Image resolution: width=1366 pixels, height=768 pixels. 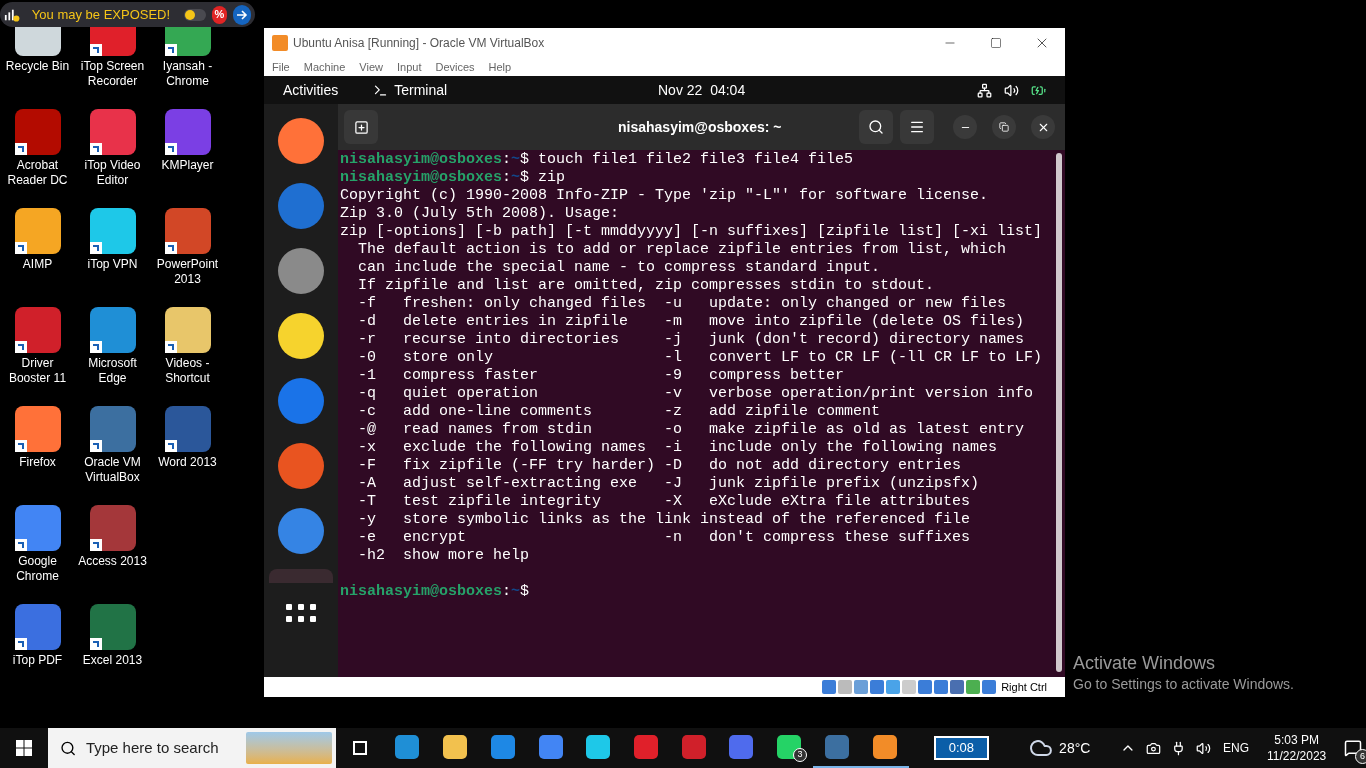 What do you see at coordinates (421, 160) in the screenshot?
I see `prompt-user: nisahasyim@osboxes` at bounding box center [421, 160].